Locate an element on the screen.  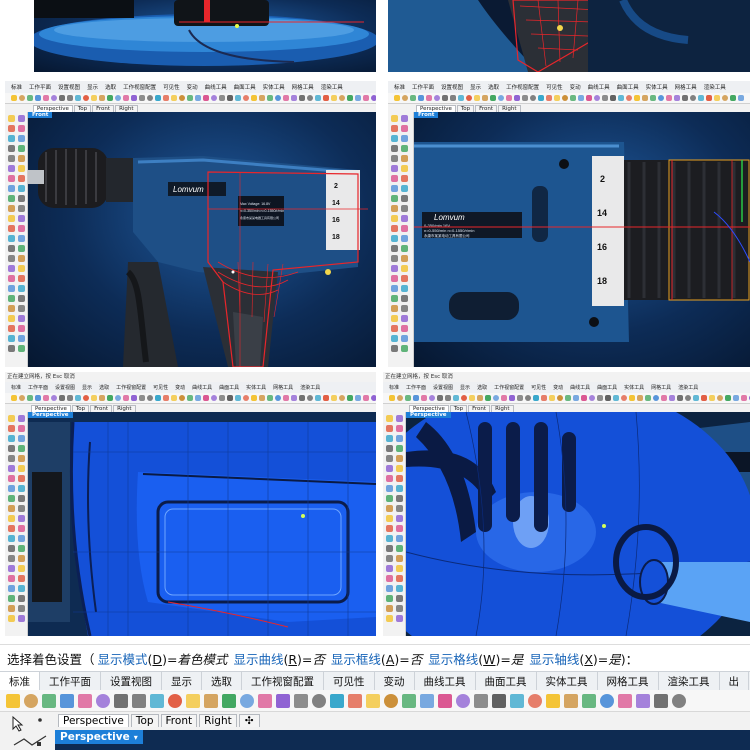
bottom-active-viewport-label: Perspective ▾ is located at coordinates (99, 737).